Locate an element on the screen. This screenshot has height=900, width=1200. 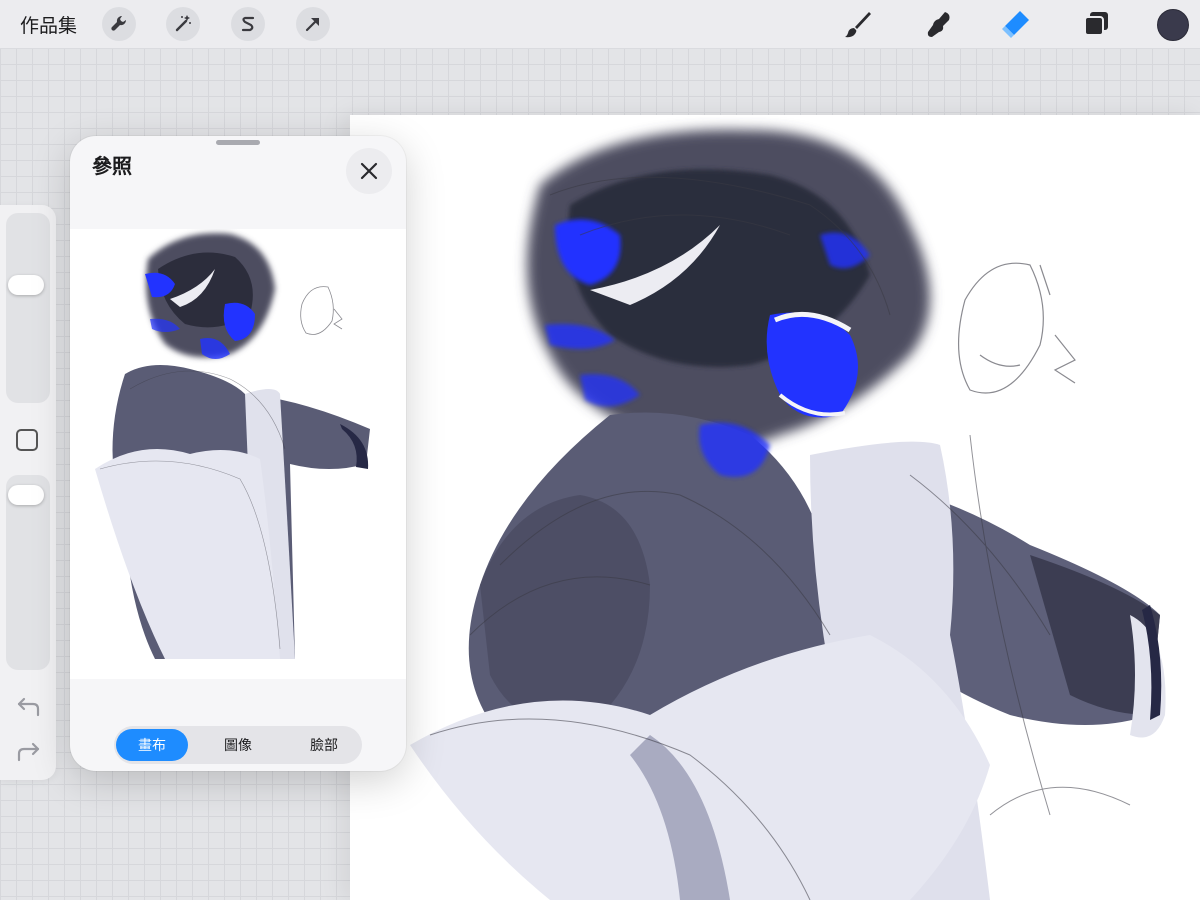
undo-icon is located at coordinates (28, 707).